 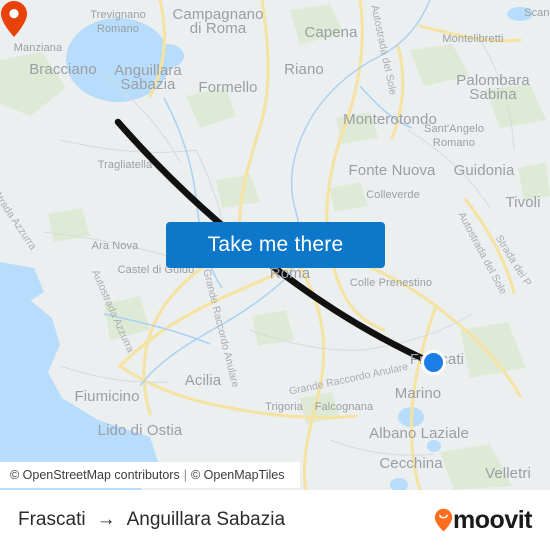 I want to click on map-place-label: Anguillara Sabazia, so click(x=148, y=77).